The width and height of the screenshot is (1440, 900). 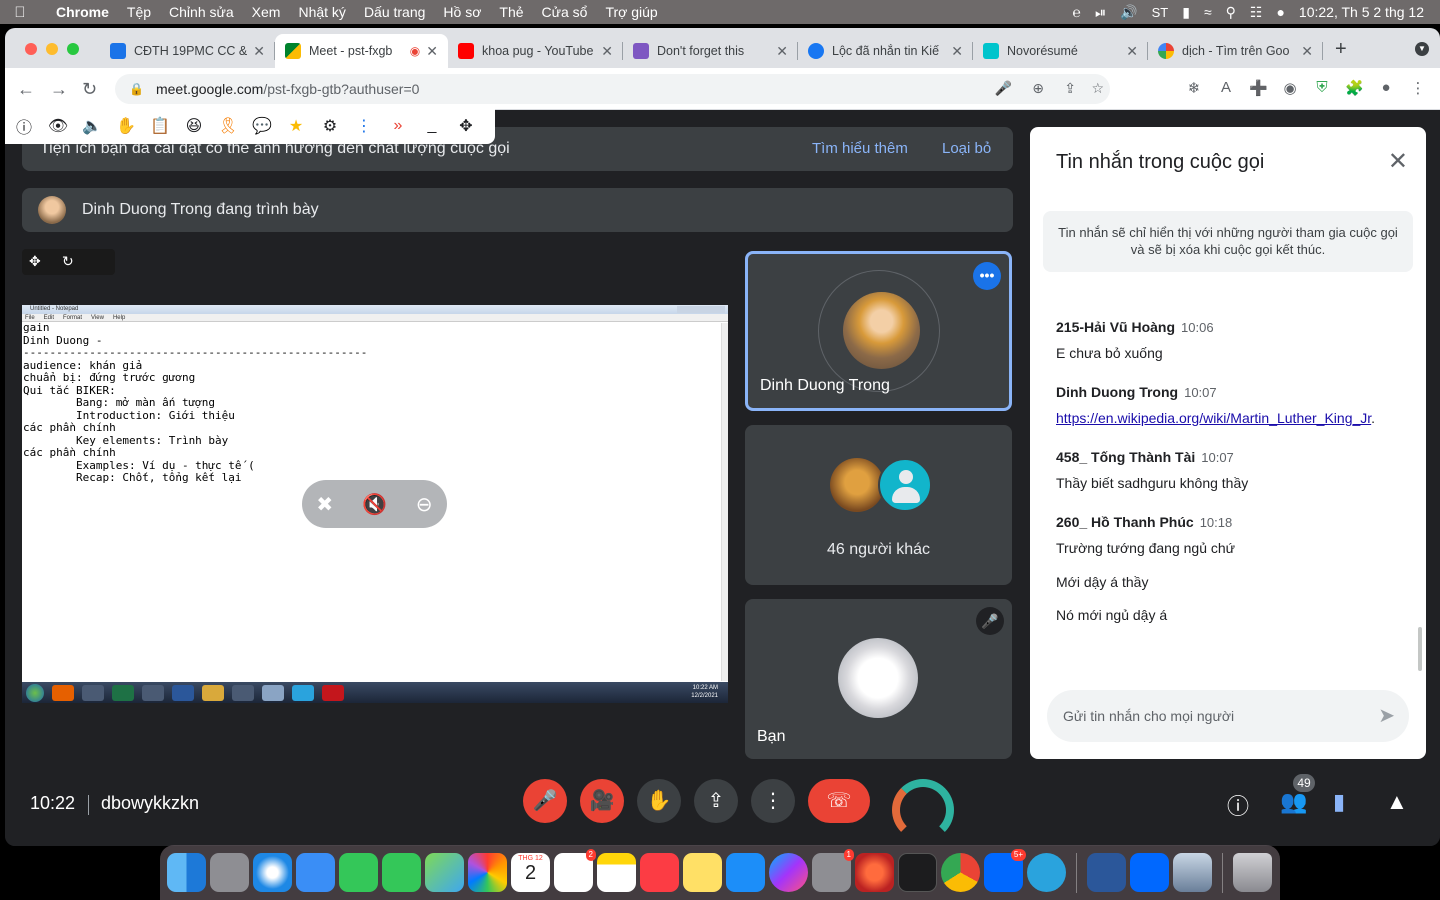 I want to click on microphone-icon: 🎤, so click(x=1003, y=88).